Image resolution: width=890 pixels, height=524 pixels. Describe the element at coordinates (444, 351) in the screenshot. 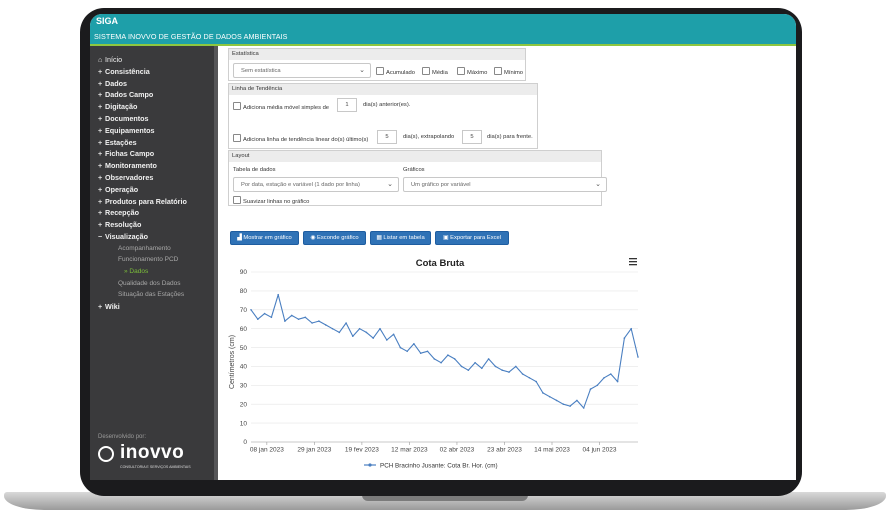

I see `series-line` at that location.